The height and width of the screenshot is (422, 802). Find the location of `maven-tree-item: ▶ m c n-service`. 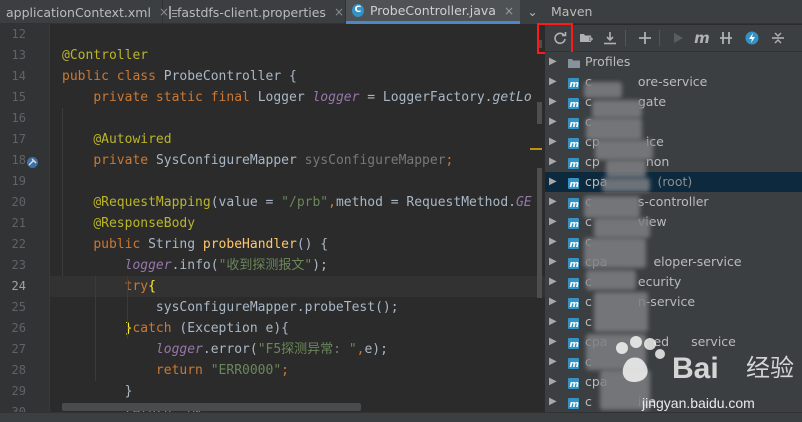

maven-tree-item: ▶ m c n-service is located at coordinates (673, 302).